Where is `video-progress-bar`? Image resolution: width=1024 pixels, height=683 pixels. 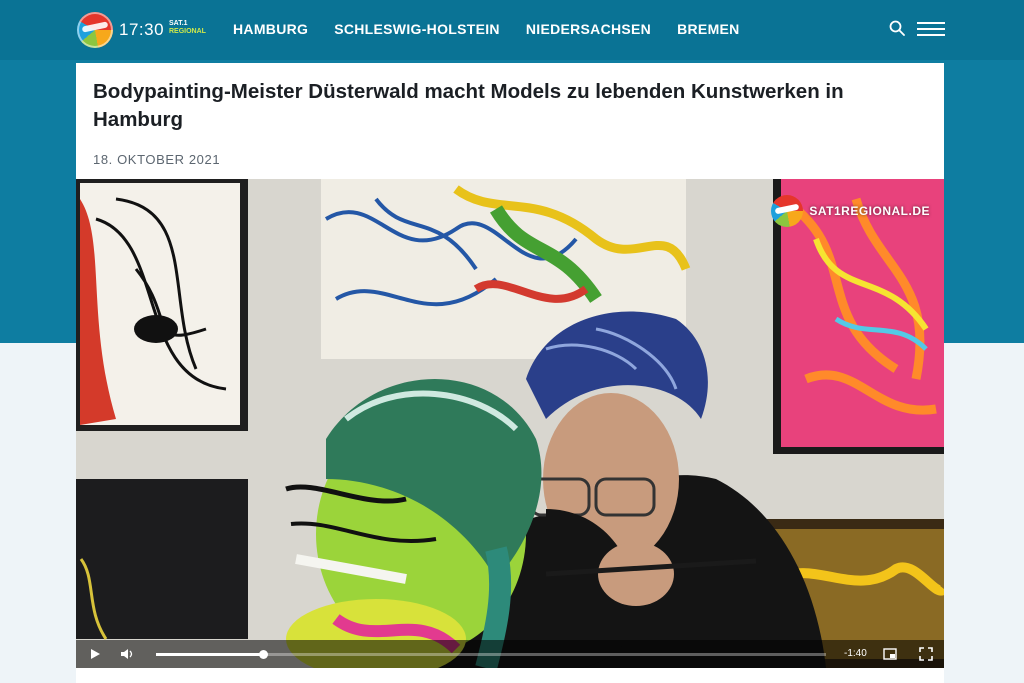
video-progress-bar is located at coordinates (491, 654).